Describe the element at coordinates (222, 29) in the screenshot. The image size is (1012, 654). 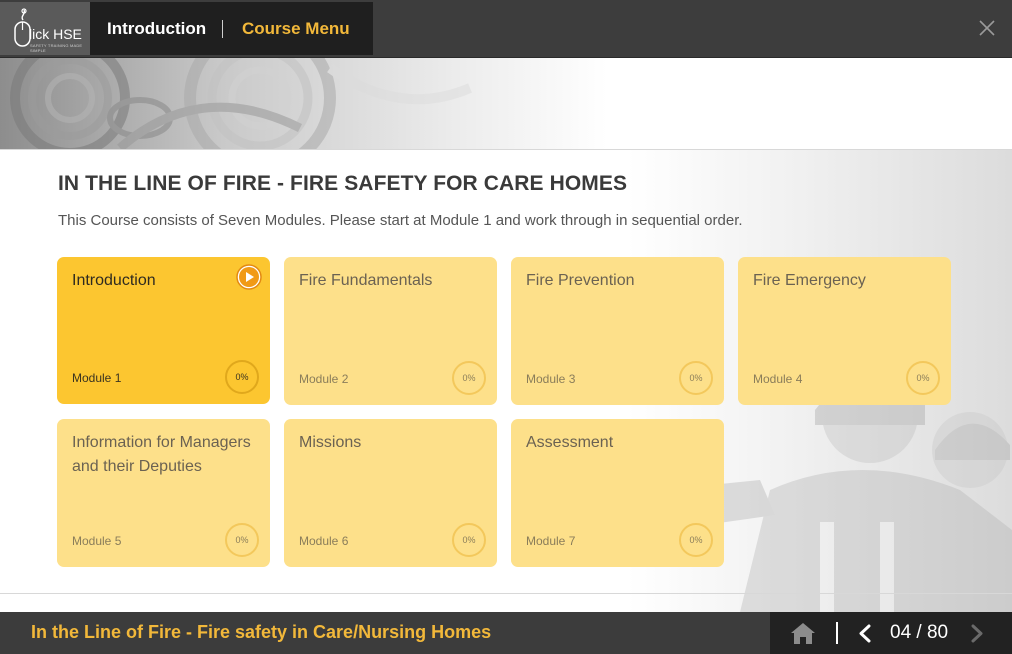
I see `tab-divider` at that location.